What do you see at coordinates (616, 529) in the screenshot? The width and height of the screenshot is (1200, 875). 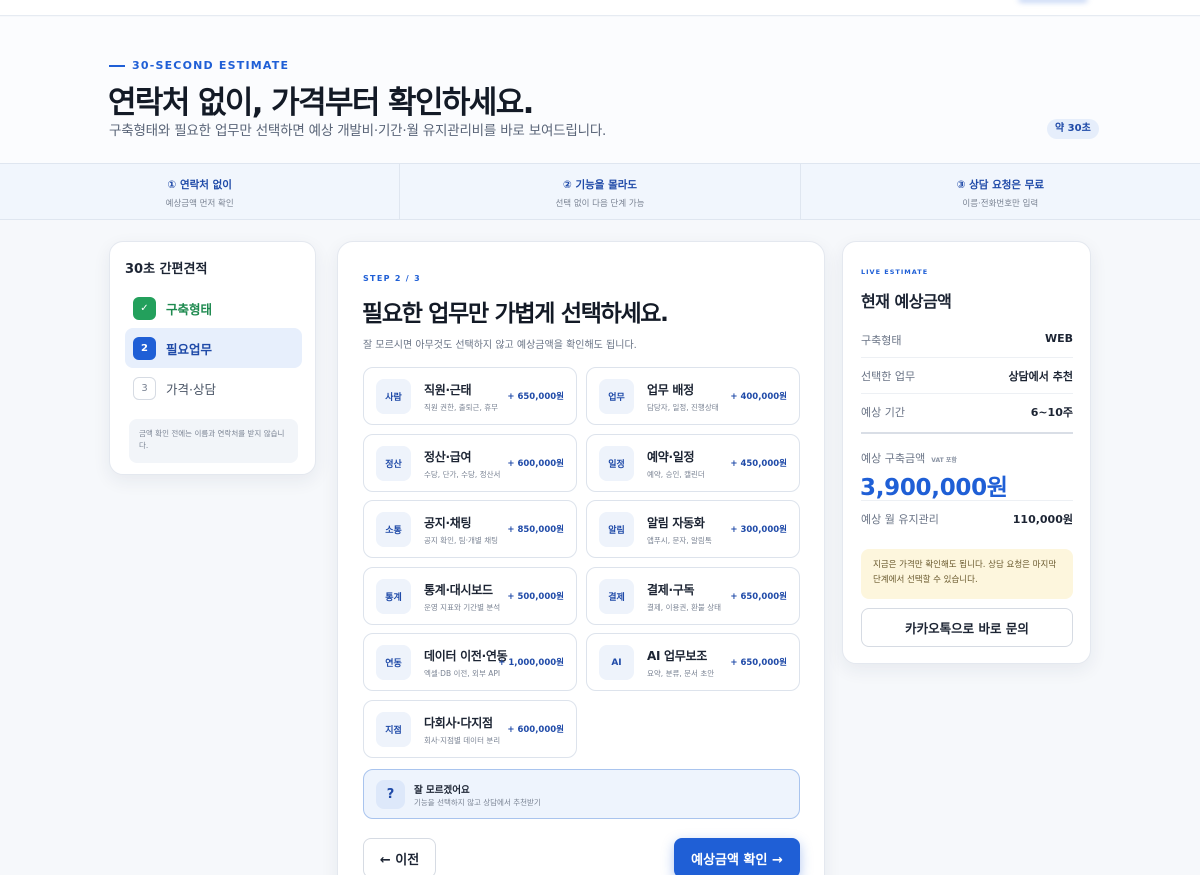 I see `bell-icon: 알림` at bounding box center [616, 529].